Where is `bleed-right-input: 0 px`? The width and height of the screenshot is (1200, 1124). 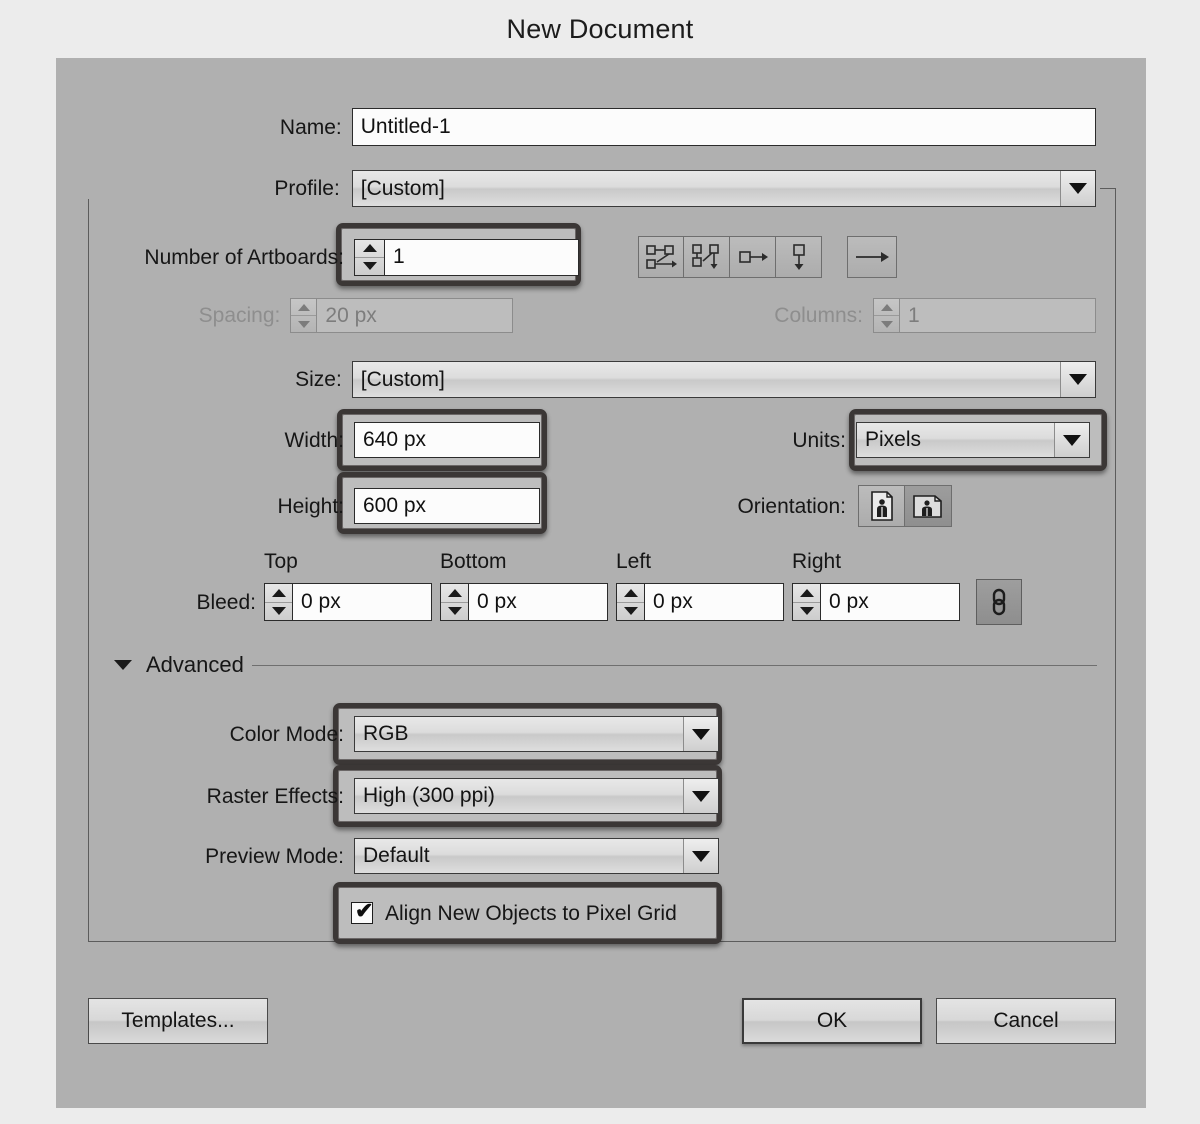
bleed-right-input: 0 px is located at coordinates (890, 602).